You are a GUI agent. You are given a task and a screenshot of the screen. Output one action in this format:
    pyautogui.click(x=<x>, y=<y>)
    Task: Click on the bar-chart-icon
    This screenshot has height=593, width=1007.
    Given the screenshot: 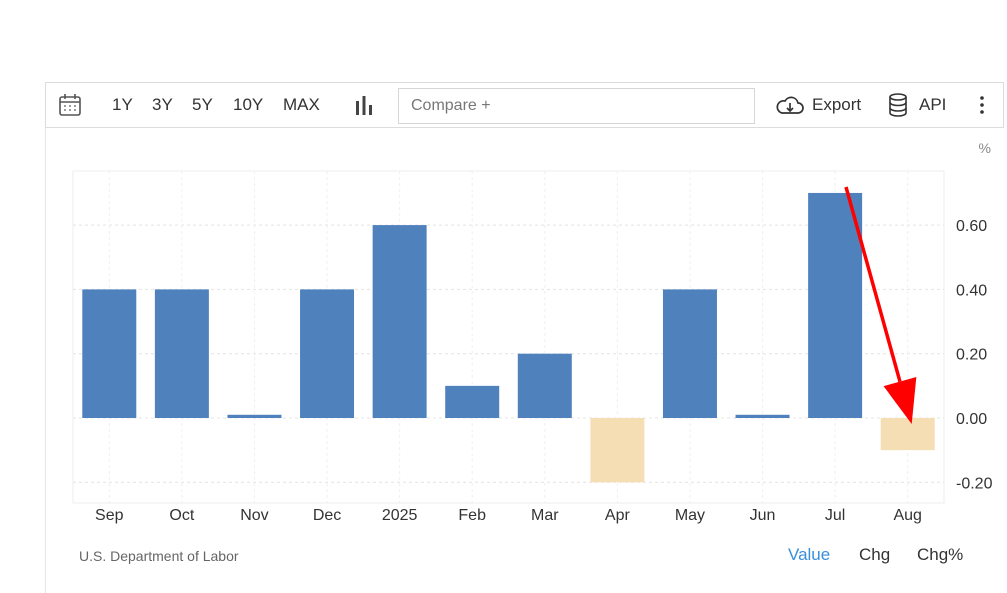 What is the action you would take?
    pyautogui.click(x=364, y=105)
    